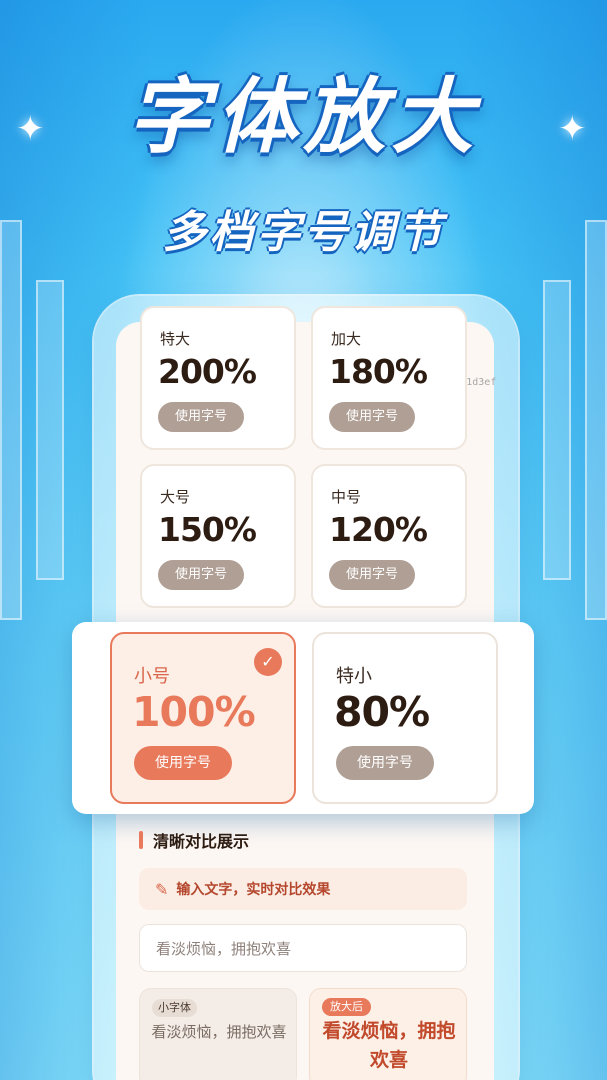 The height and width of the screenshot is (1080, 607). Describe the element at coordinates (557, 430) in the screenshot. I see `corridor-pillar-right-inner` at that location.